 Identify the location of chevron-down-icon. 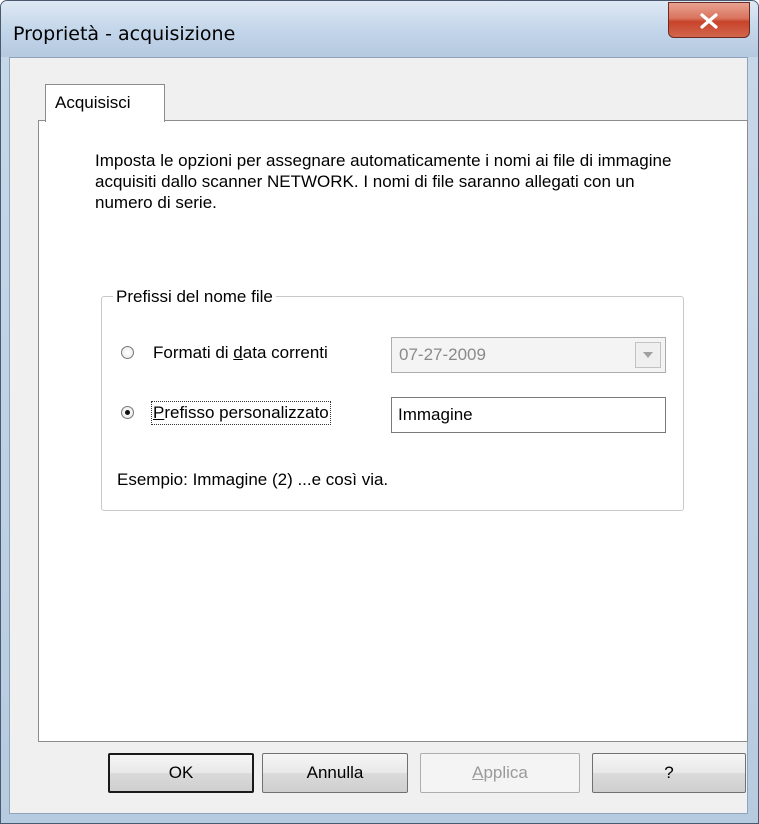
(648, 355).